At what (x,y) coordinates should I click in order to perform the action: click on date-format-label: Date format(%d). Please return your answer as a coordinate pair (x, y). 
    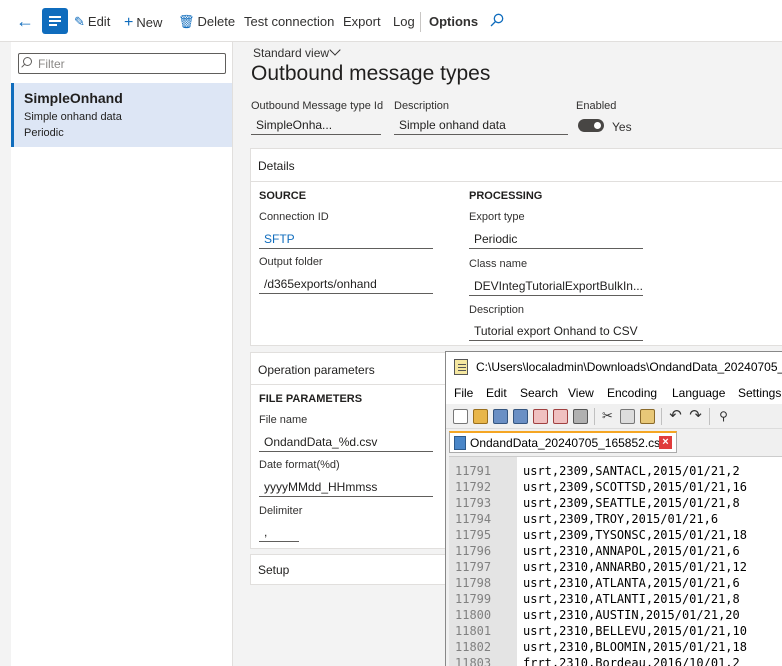
    Looking at the image, I should click on (299, 465).